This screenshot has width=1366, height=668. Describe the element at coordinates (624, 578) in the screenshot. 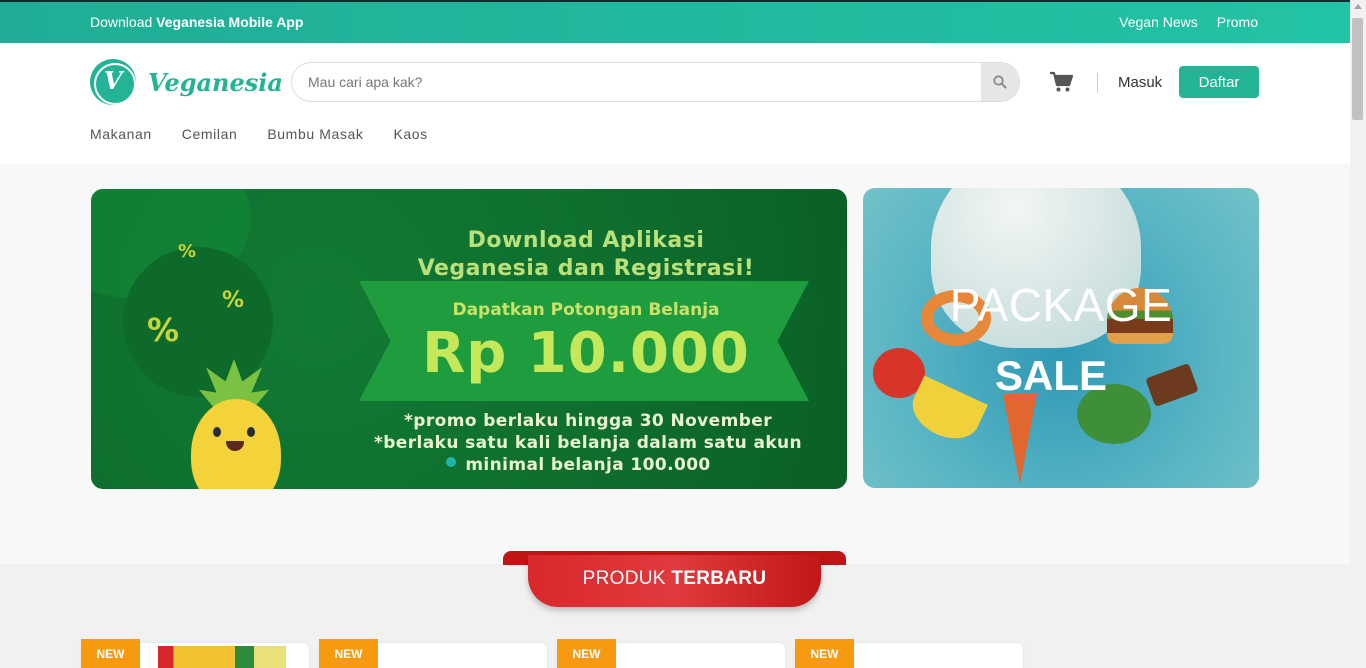

I see `section-title-prefix: PRODUK` at that location.